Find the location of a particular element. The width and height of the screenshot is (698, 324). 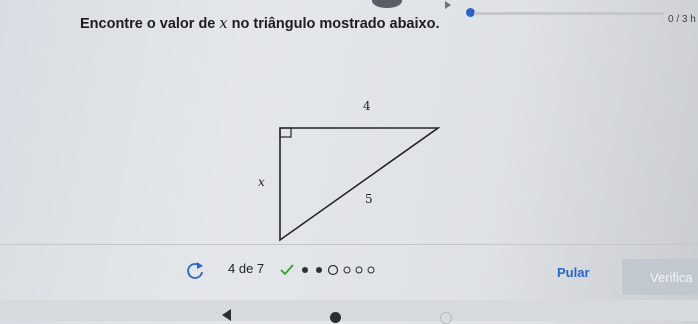

score-indicator: 0 / 3 h is located at coordinates (682, 19).